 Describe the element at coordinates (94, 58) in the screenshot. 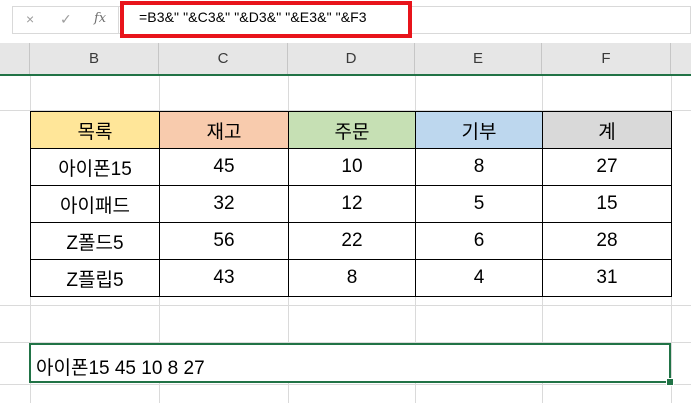

I see `column-header-b: B` at that location.